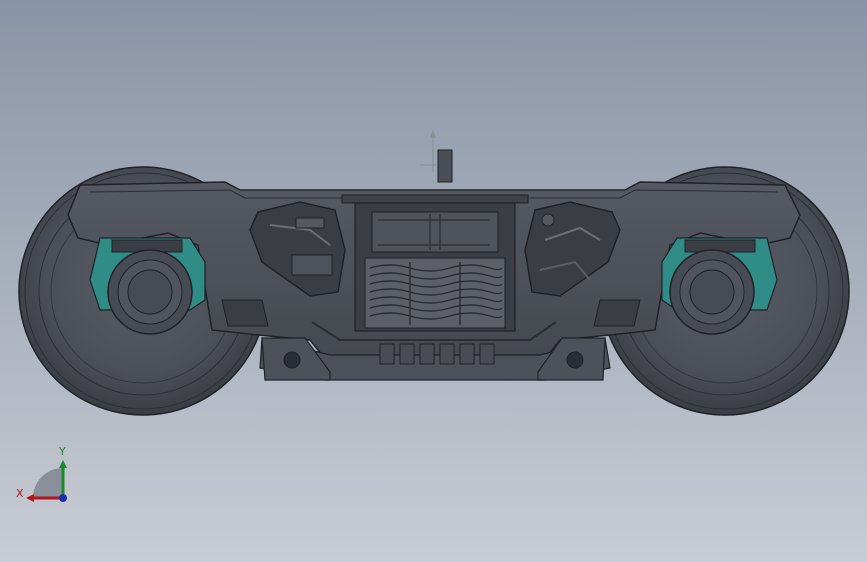 This screenshot has width=867, height=562. Describe the element at coordinates (30, 498) in the screenshot. I see `triad-x-arrowhead` at that location.